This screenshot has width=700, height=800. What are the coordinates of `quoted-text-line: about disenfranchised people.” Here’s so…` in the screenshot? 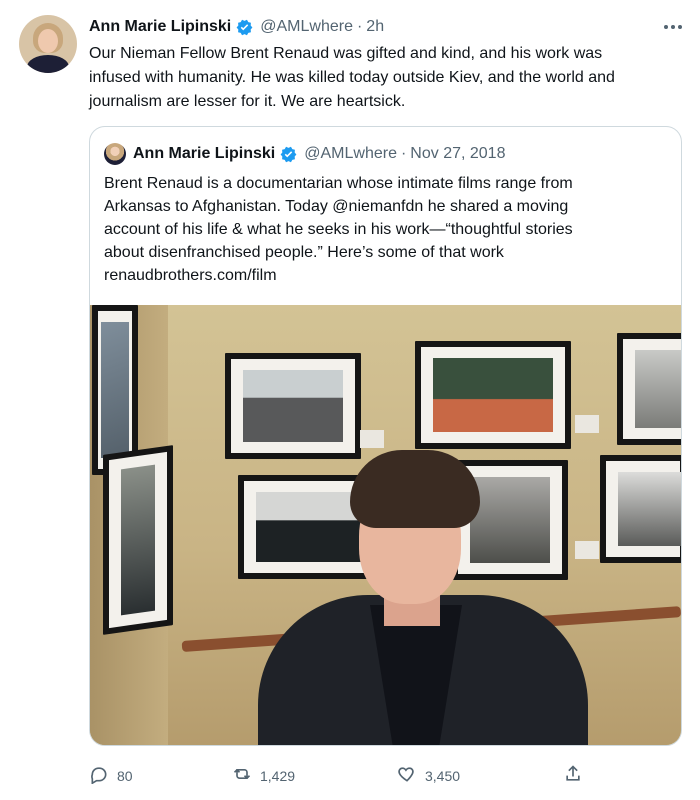 It's located at (304, 252).